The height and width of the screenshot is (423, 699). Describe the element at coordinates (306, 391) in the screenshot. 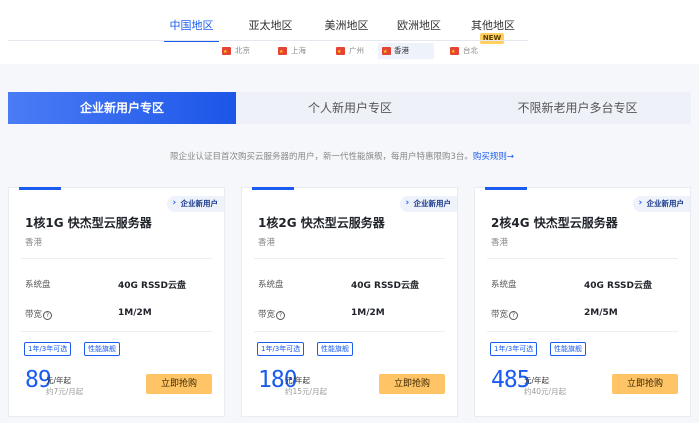

I see `price-monthly: 约15元/月起` at that location.